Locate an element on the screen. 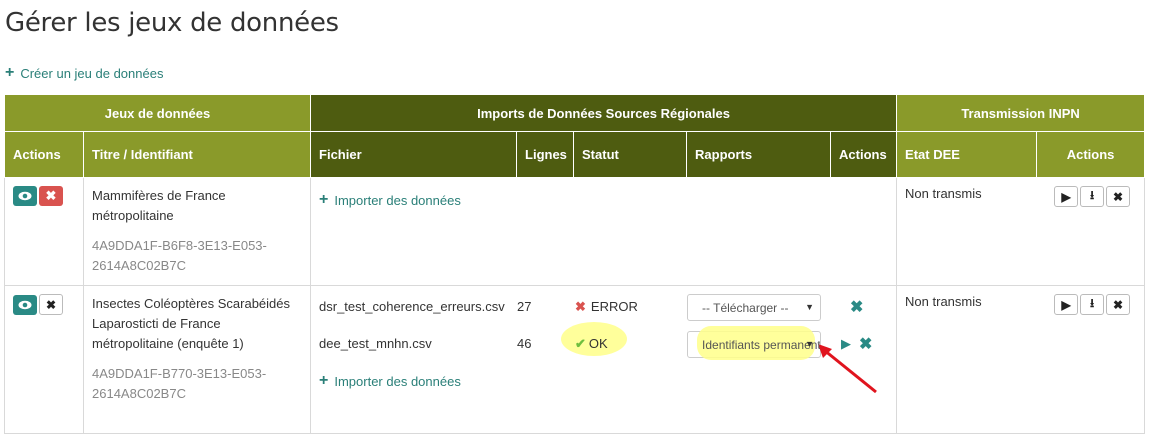 Image resolution: width=1150 pixels, height=440 pixels. group-header-transmission: Transmission INPN is located at coordinates (1021, 113).